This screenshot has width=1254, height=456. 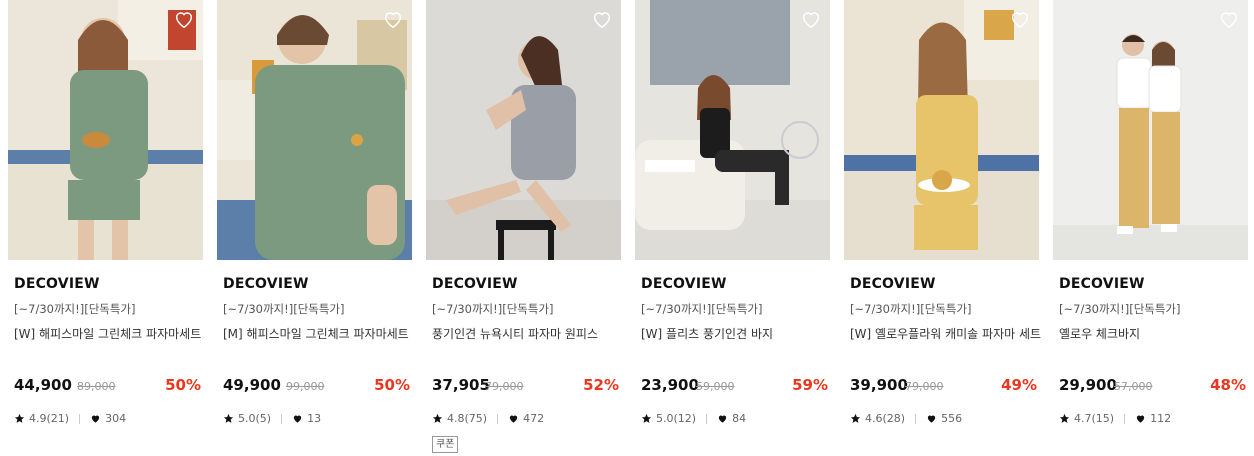 What do you see at coordinates (1088, 385) in the screenshot?
I see `sale-price: 29,900` at bounding box center [1088, 385].